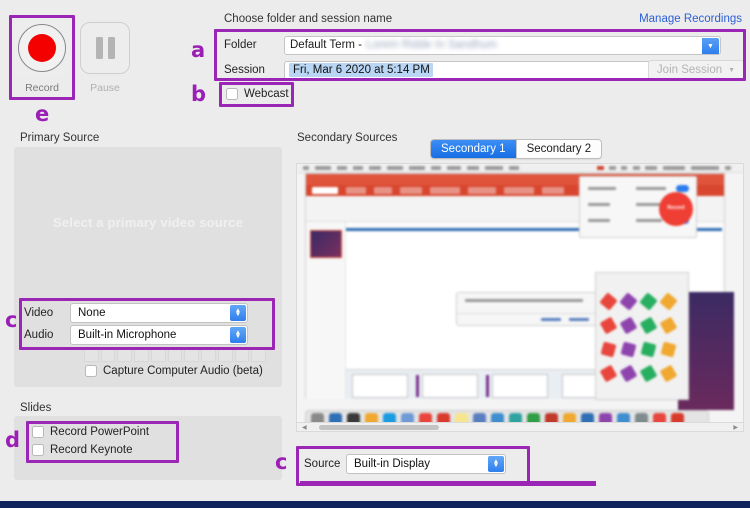  Describe the element at coordinates (183, 371) in the screenshot. I see `capture-computer-audio-label: Capture Computer Audio (beta)` at that location.